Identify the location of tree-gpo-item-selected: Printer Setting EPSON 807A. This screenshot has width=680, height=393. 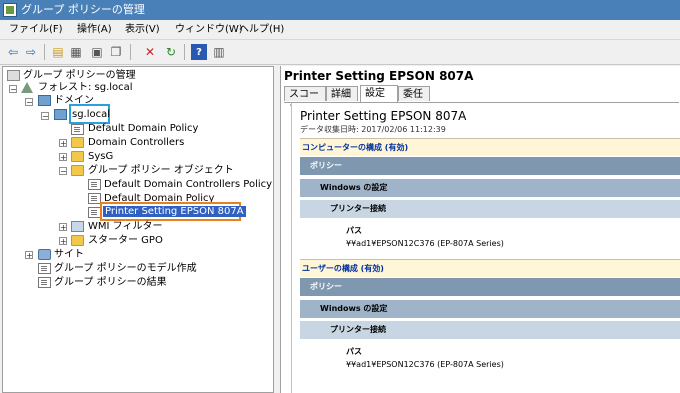
(174, 211).